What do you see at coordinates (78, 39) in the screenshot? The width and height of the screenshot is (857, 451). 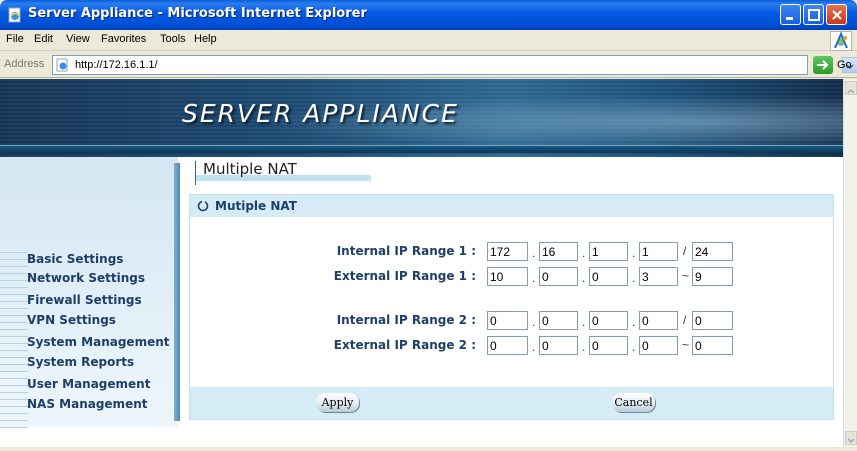 I see `menu-view: View` at bounding box center [78, 39].